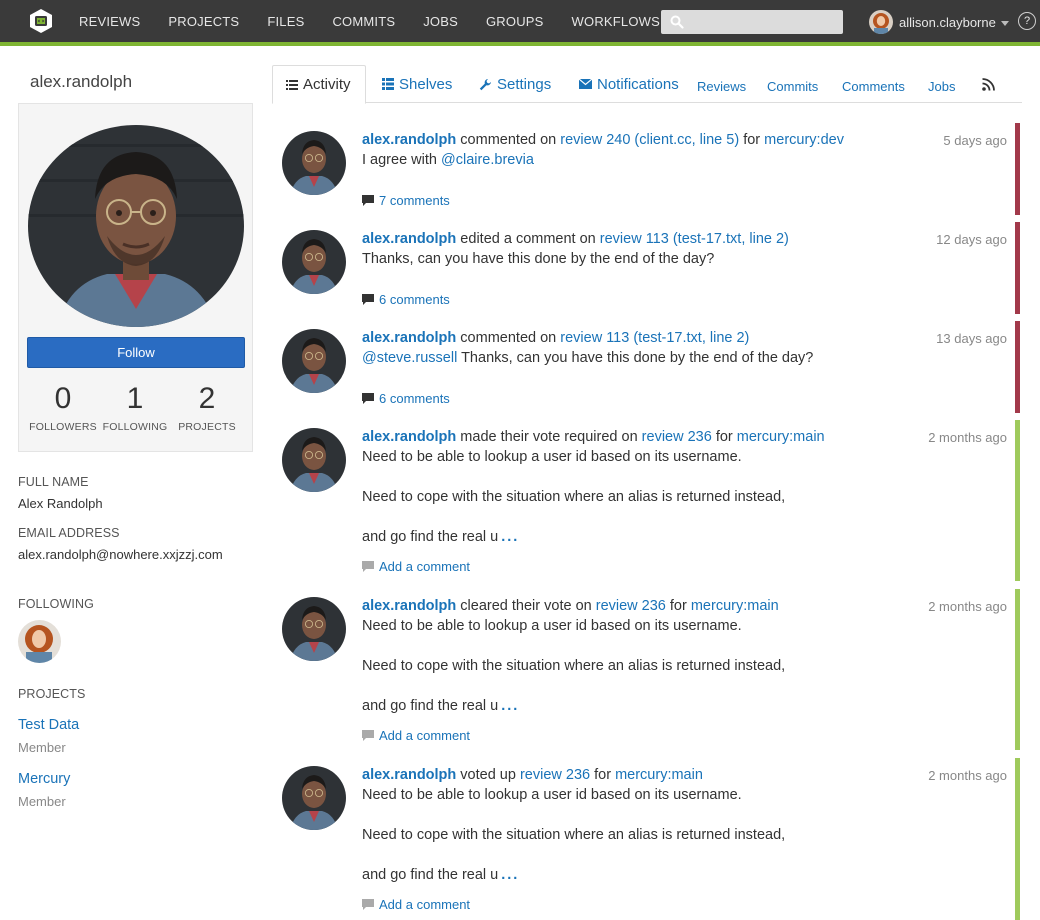  What do you see at coordinates (939, 22) in the screenshot?
I see `user-menu: allison.clayborne` at bounding box center [939, 22].